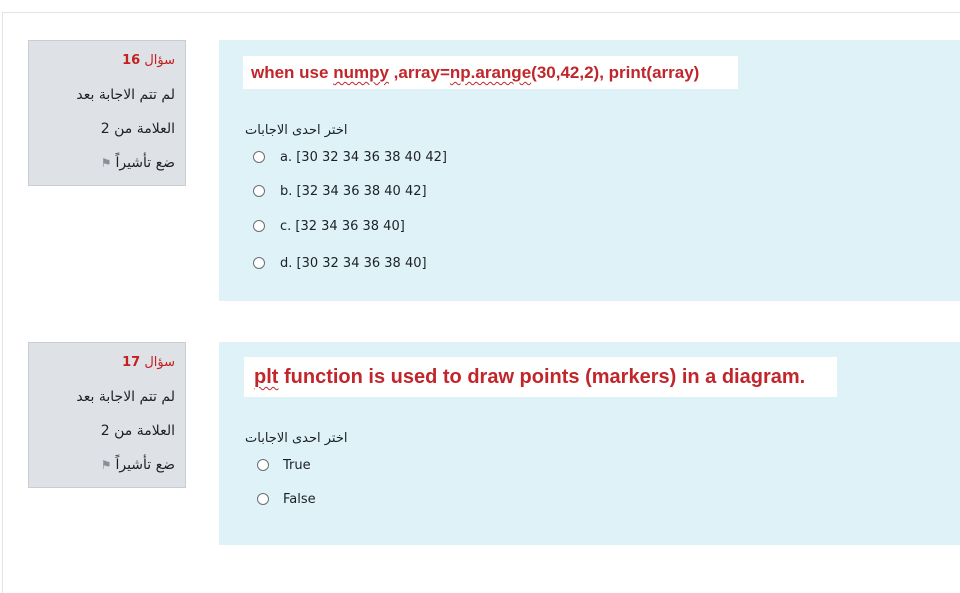  What do you see at coordinates (342, 226) in the screenshot?
I see `option-label: c. [32 34 36 38 40]` at bounding box center [342, 226].